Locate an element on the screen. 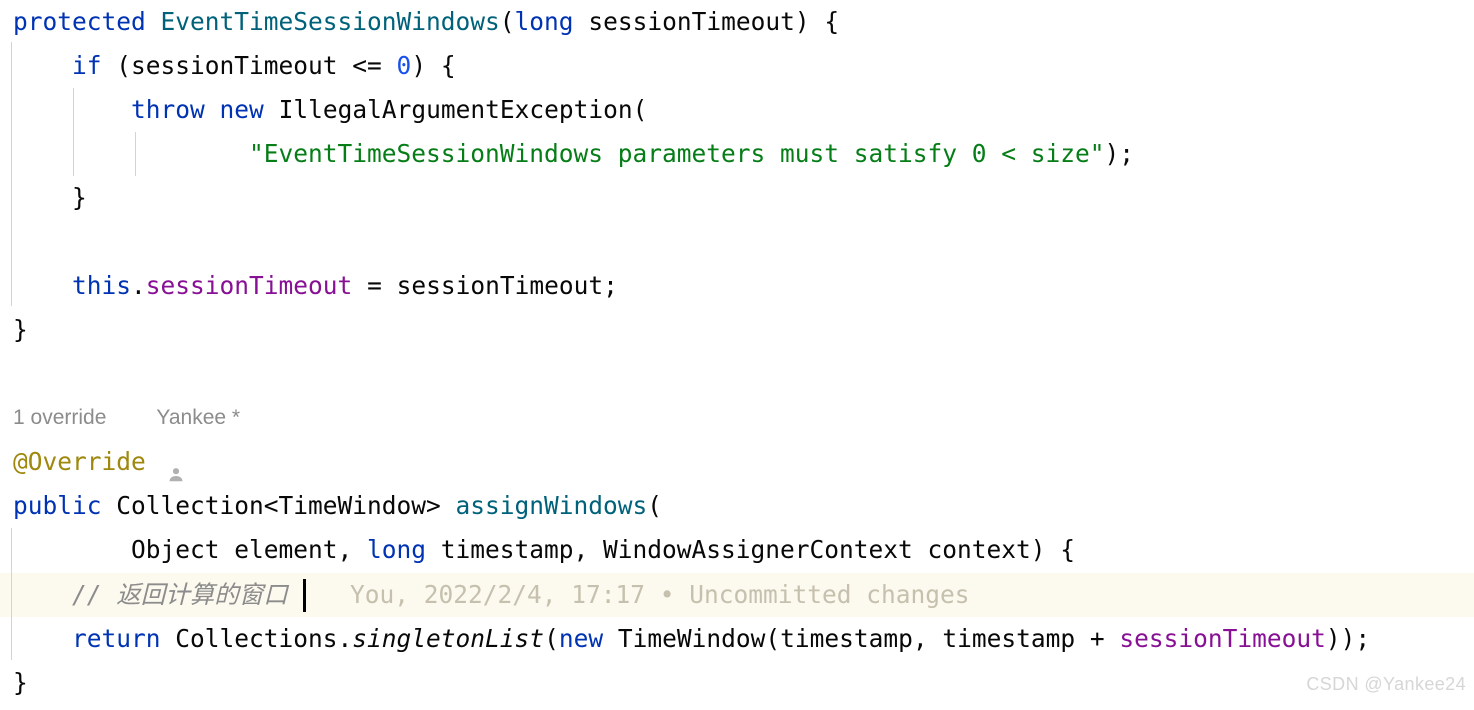 This screenshot has height=710, width=1474. watermark: CSDN @Yankee24 is located at coordinates (1386, 684).